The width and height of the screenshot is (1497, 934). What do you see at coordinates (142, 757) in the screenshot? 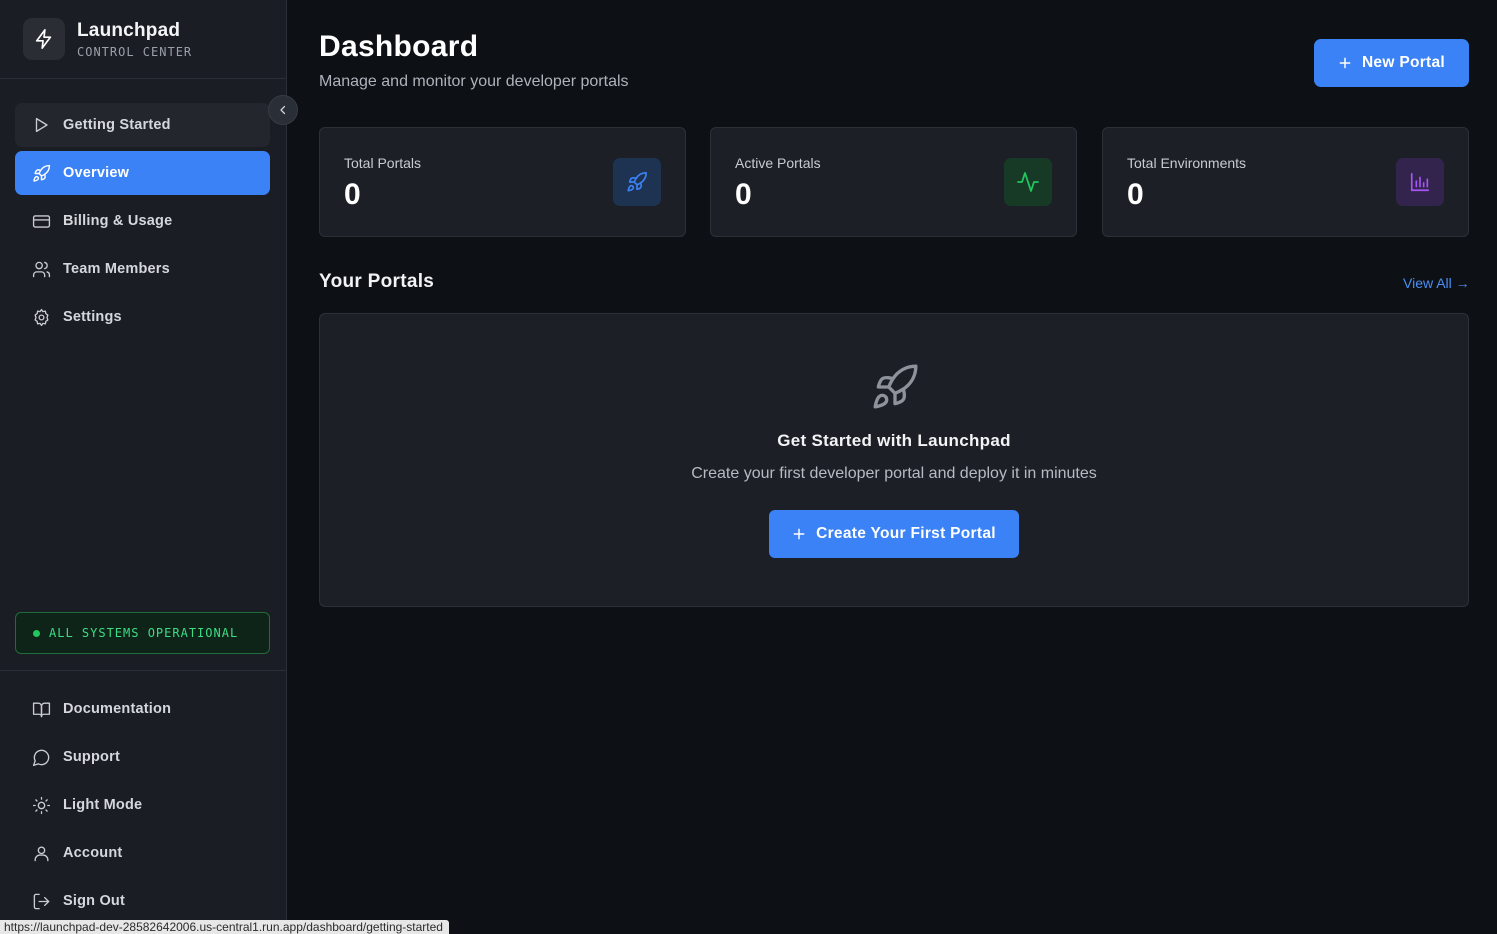
I see `nav-support: Support` at bounding box center [142, 757].